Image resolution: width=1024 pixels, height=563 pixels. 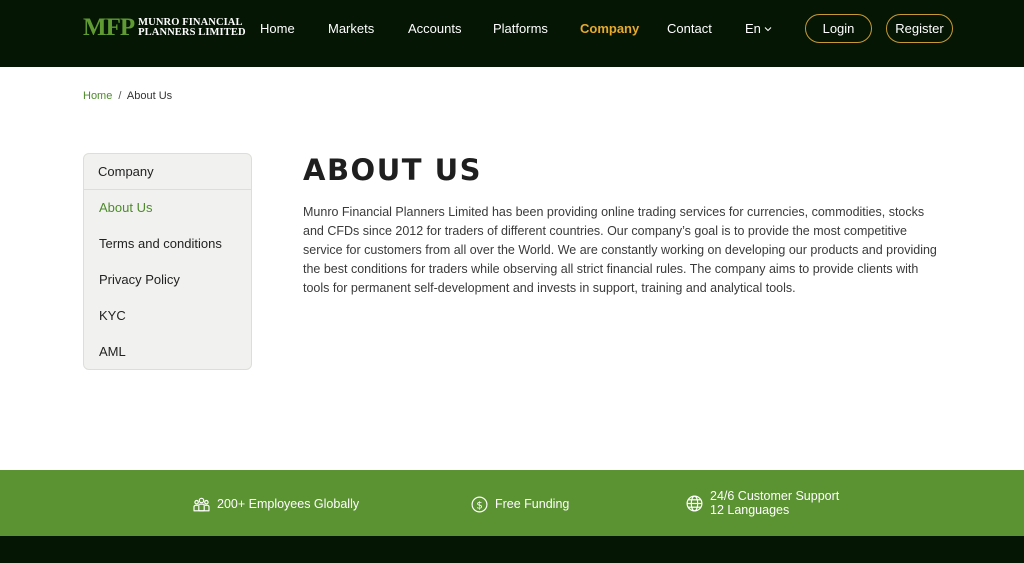 I want to click on language-label: En, so click(x=753, y=28).